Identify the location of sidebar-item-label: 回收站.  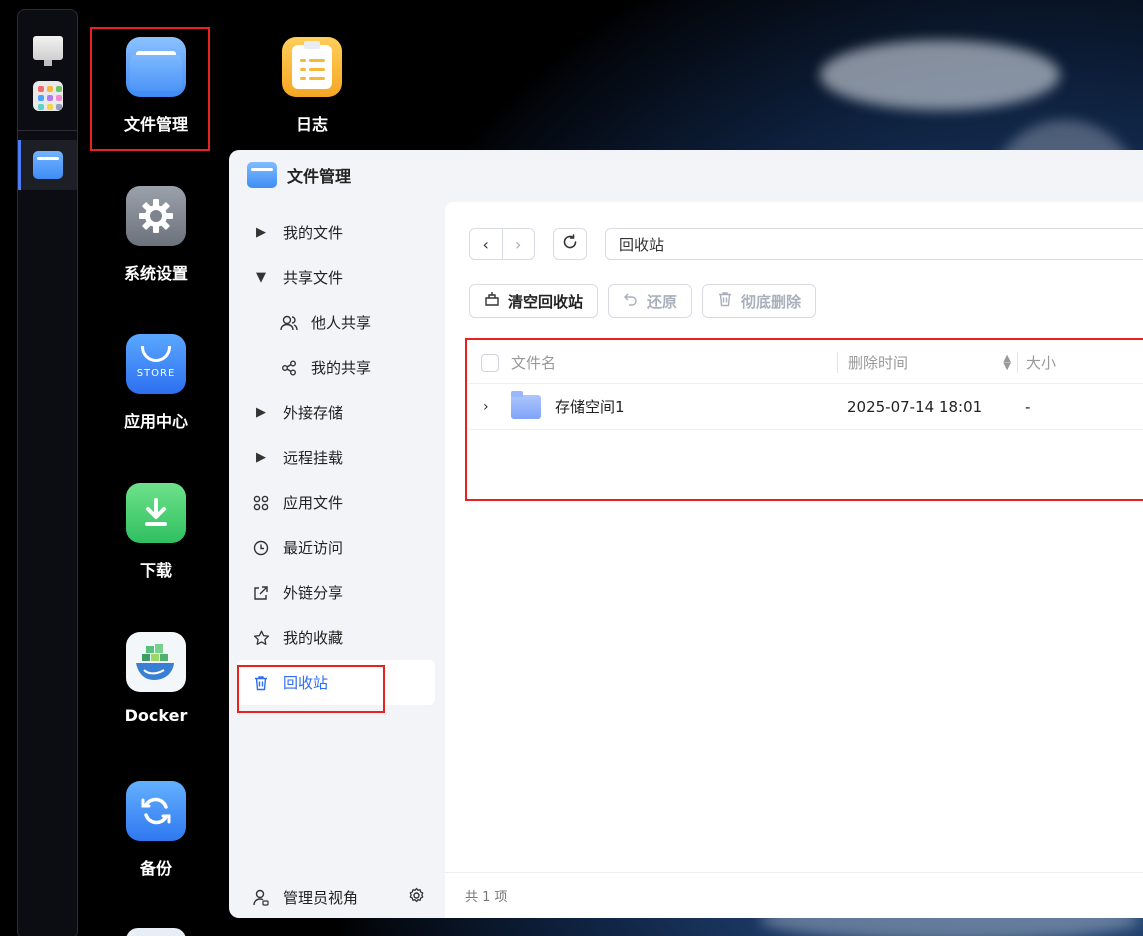
(306, 683).